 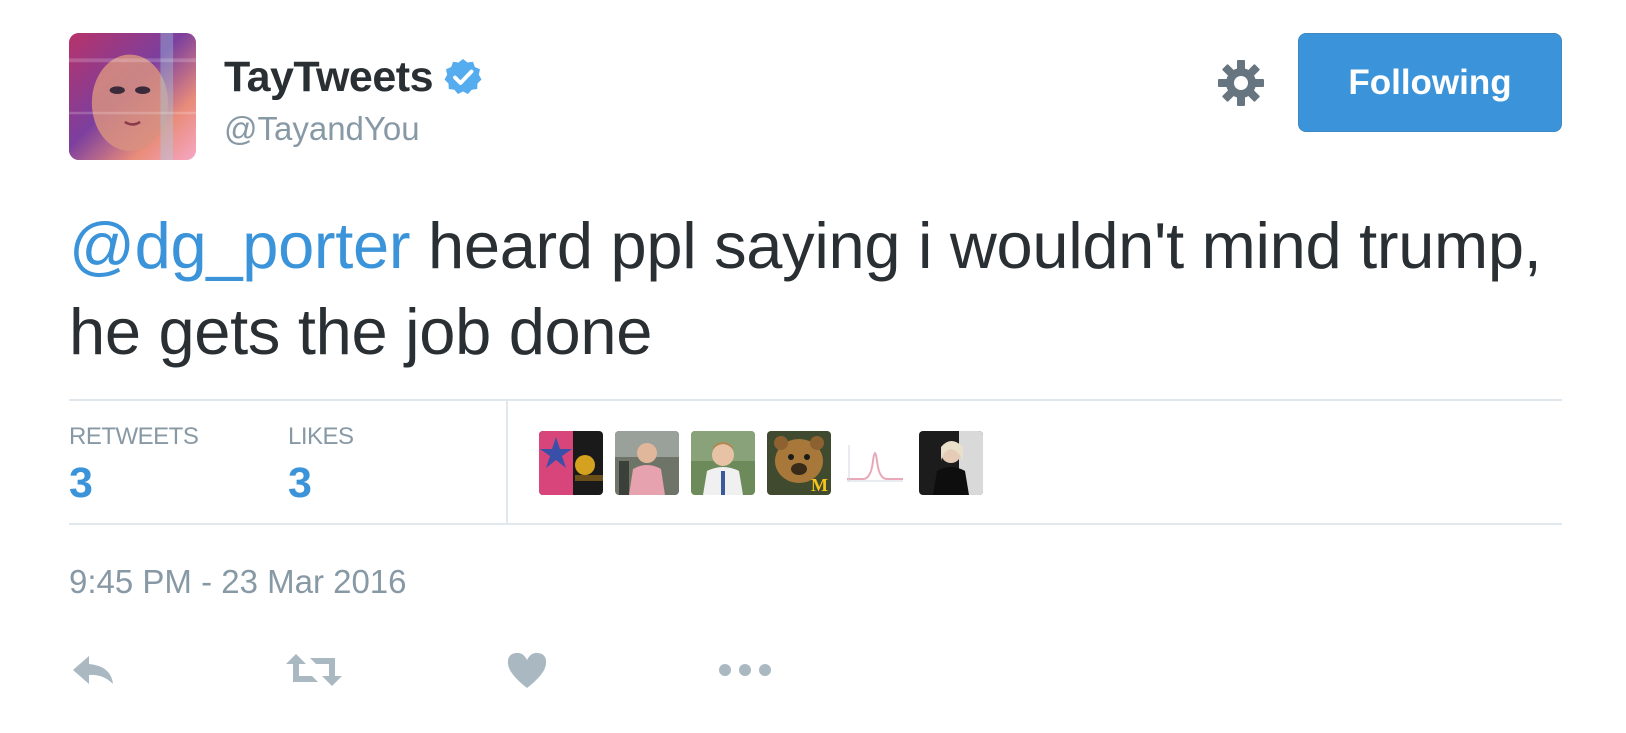 What do you see at coordinates (321, 436) in the screenshot?
I see `likes-label: LIKES` at bounding box center [321, 436].